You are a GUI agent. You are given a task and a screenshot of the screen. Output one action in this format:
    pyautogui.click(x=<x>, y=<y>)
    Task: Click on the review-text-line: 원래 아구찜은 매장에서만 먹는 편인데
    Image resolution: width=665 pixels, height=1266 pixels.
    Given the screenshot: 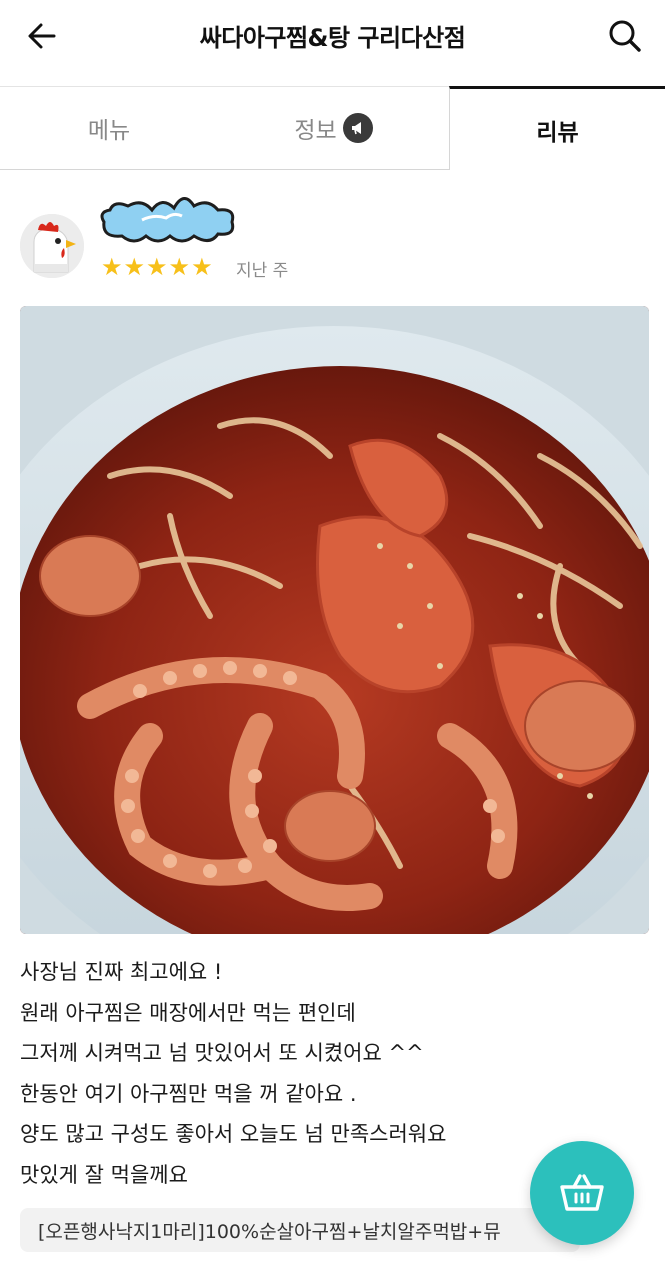 What is the action you would take?
    pyautogui.click(x=188, y=1012)
    